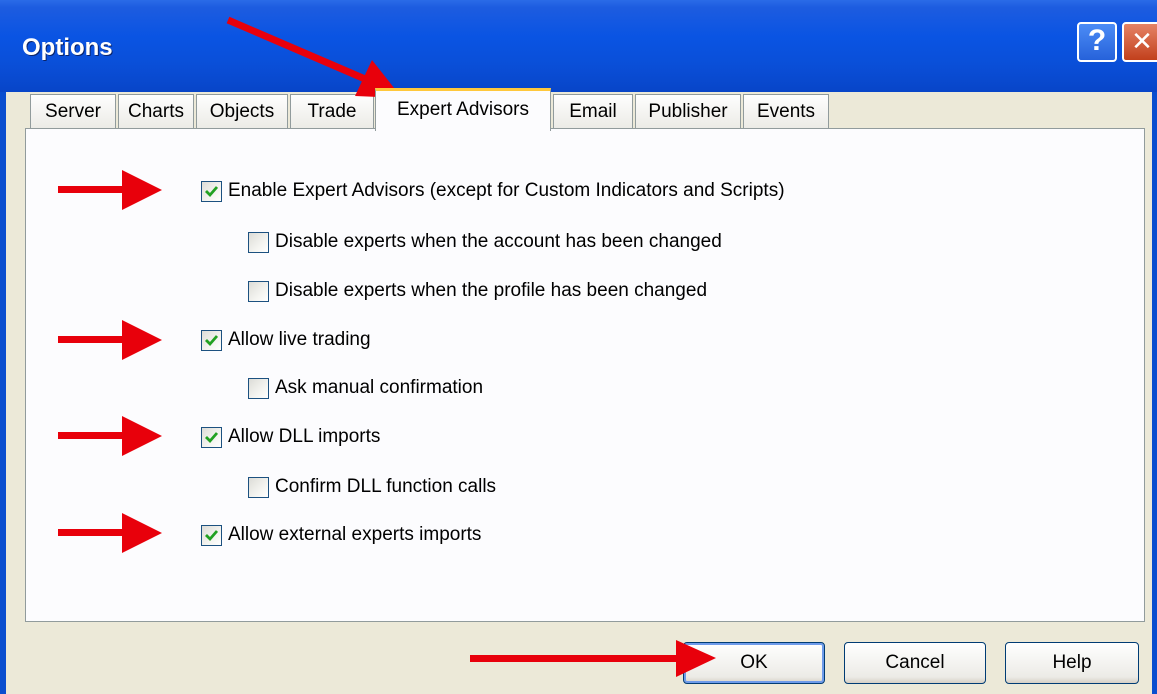  I want to click on ok-pointer-arrow-icon, so click(593, 658).